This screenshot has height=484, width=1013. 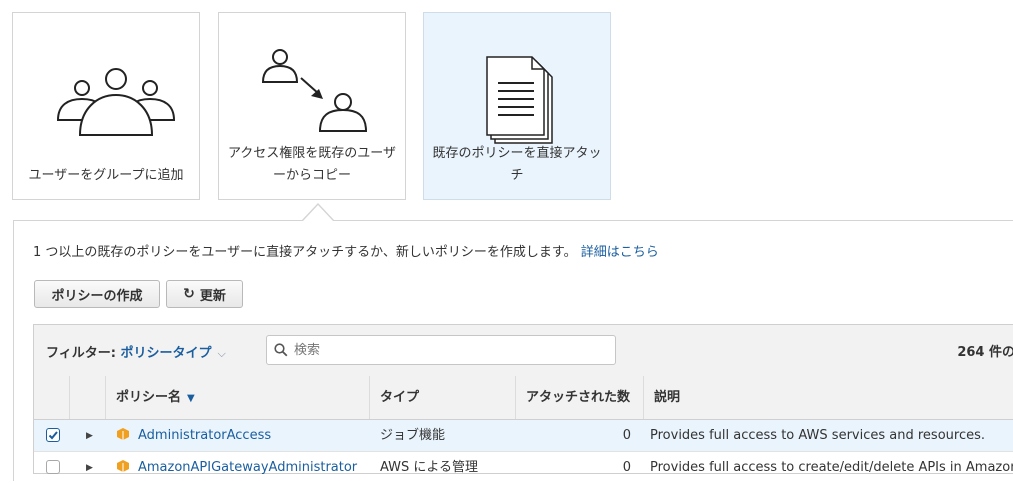 What do you see at coordinates (166, 353) in the screenshot?
I see `filter-value: ポリシータイプ` at bounding box center [166, 353].